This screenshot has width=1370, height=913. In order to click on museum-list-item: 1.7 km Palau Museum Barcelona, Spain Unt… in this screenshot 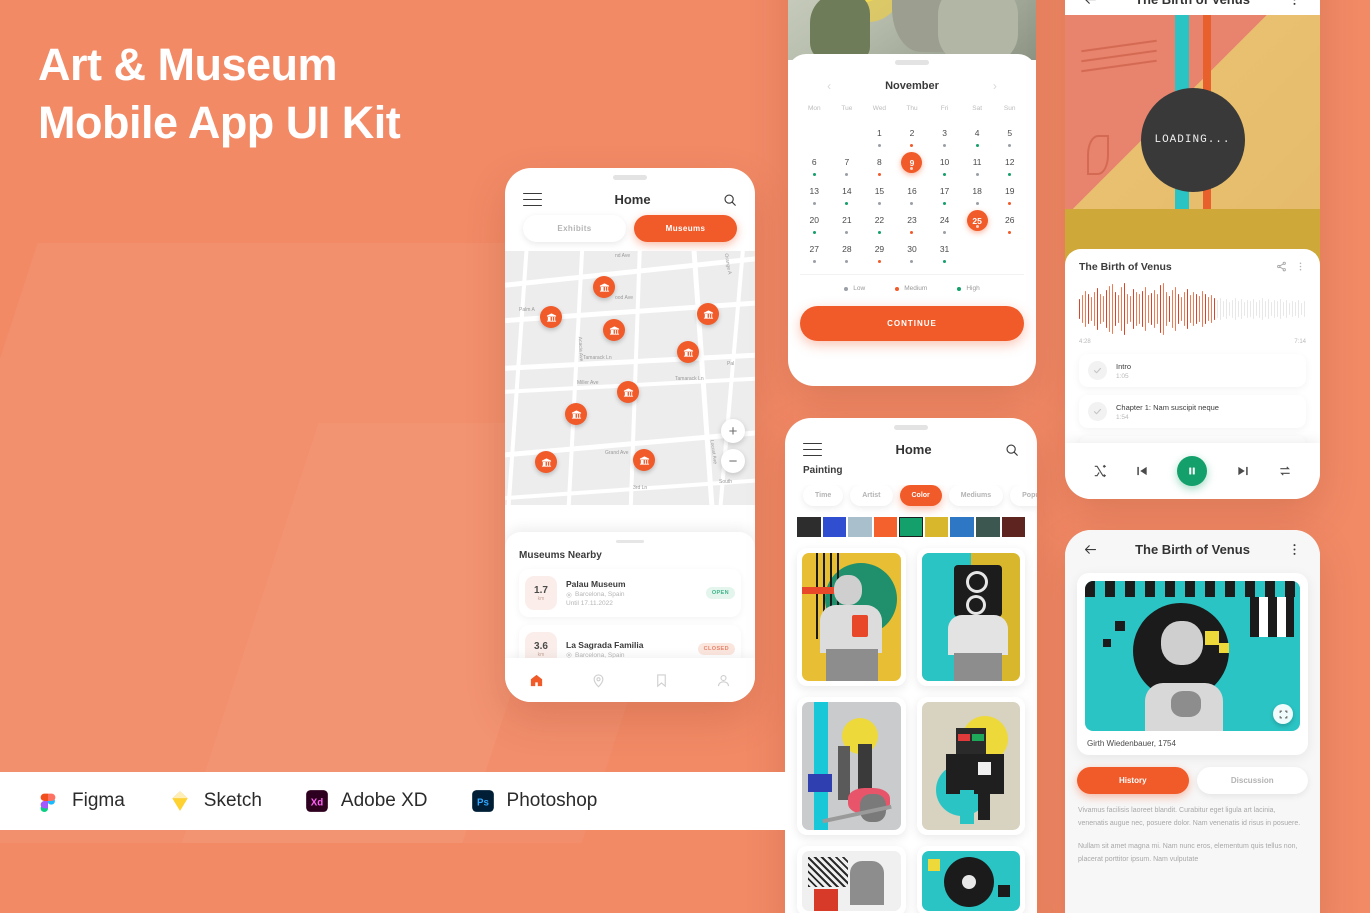, I will do `click(630, 593)`.